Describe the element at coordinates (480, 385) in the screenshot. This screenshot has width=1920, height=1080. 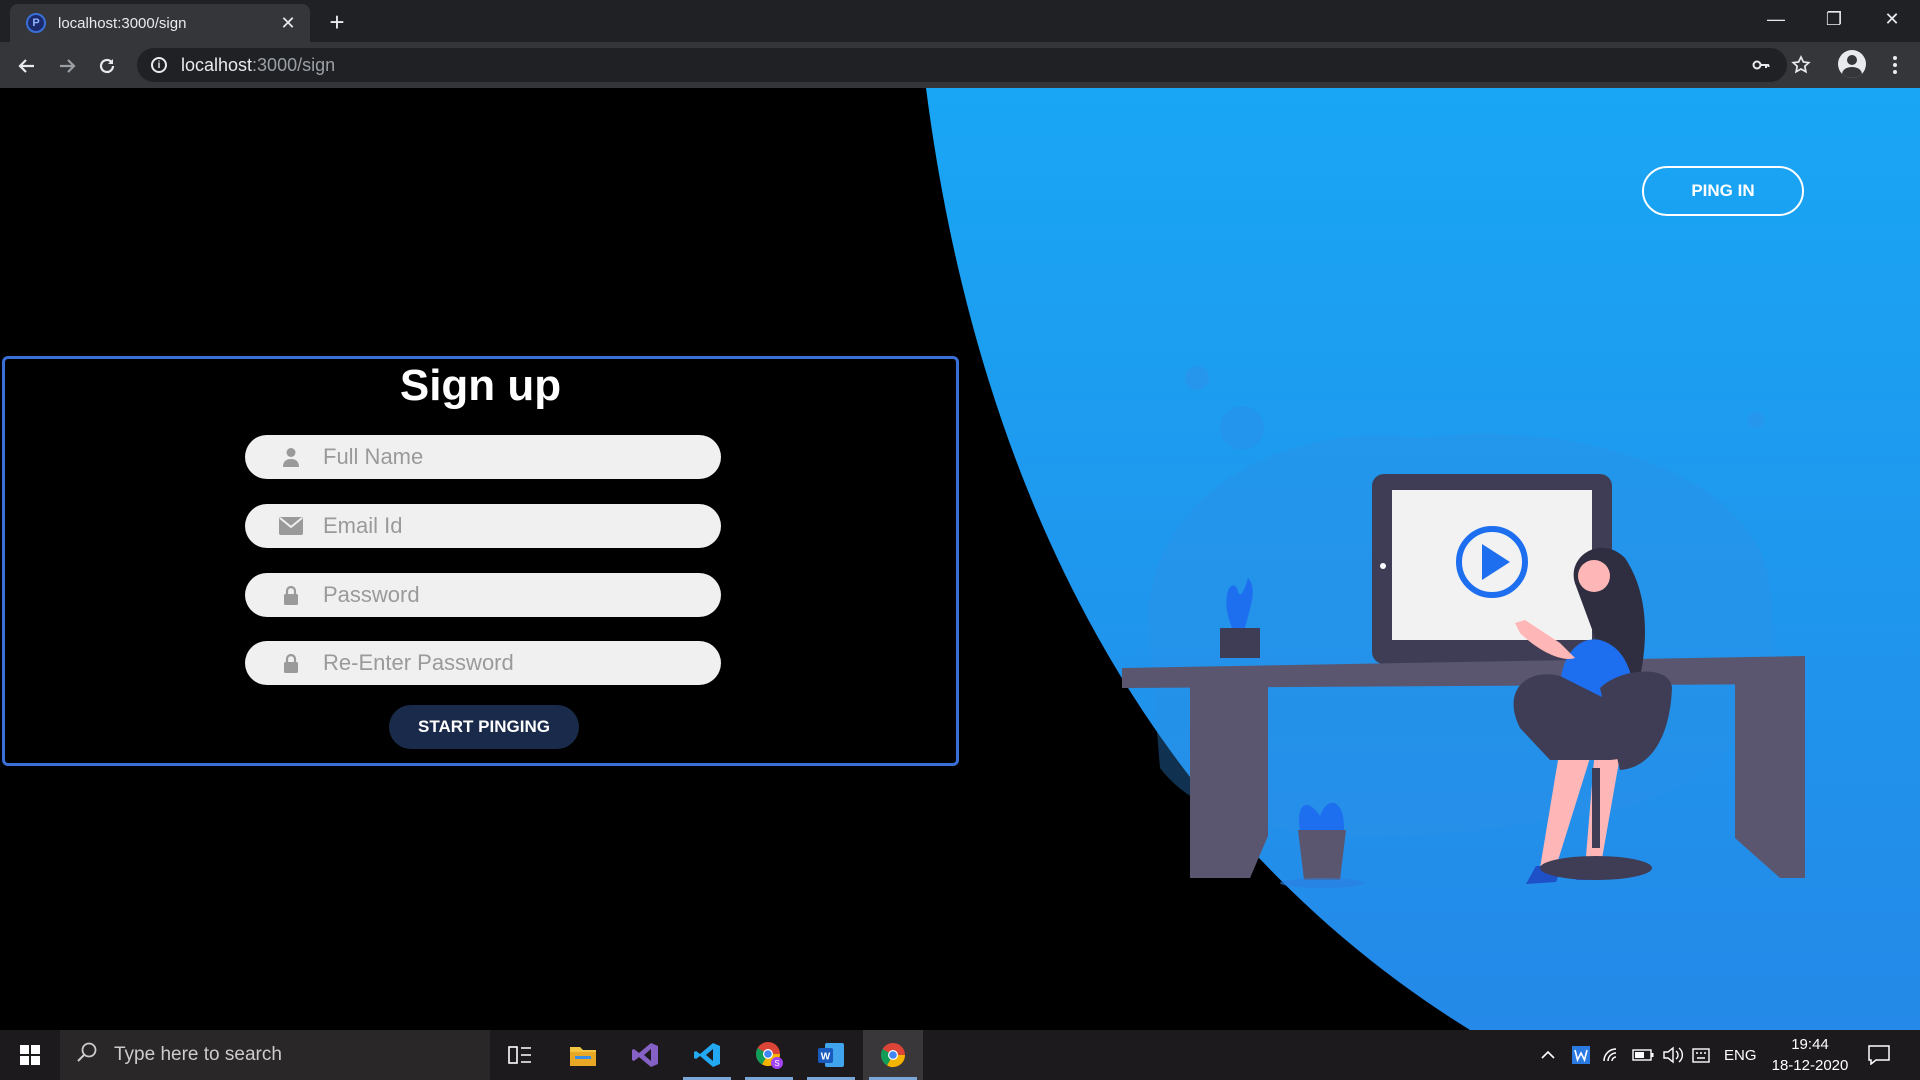
I see `signup-title: Sign up` at that location.